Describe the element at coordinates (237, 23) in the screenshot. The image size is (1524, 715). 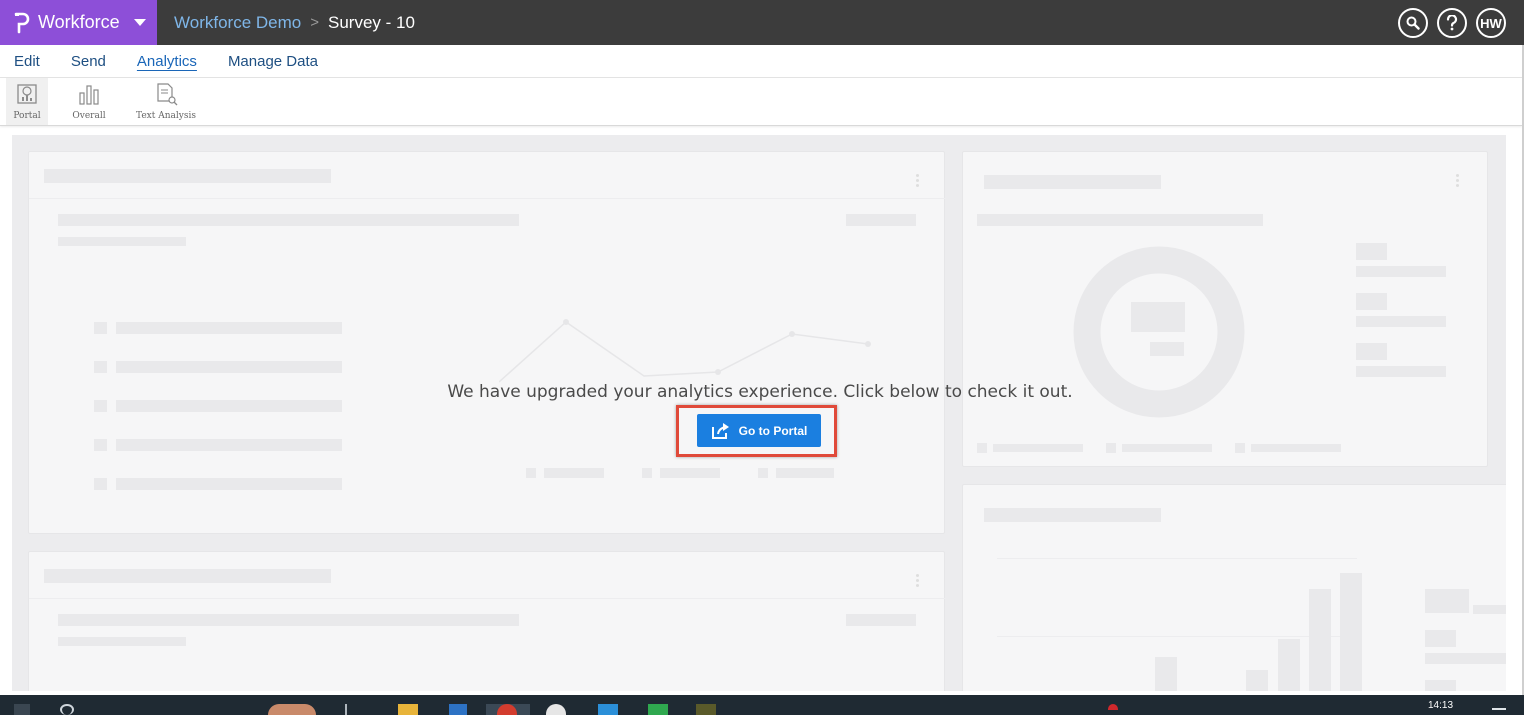
I see `breadcrumb-org: Workforce Demo` at that location.